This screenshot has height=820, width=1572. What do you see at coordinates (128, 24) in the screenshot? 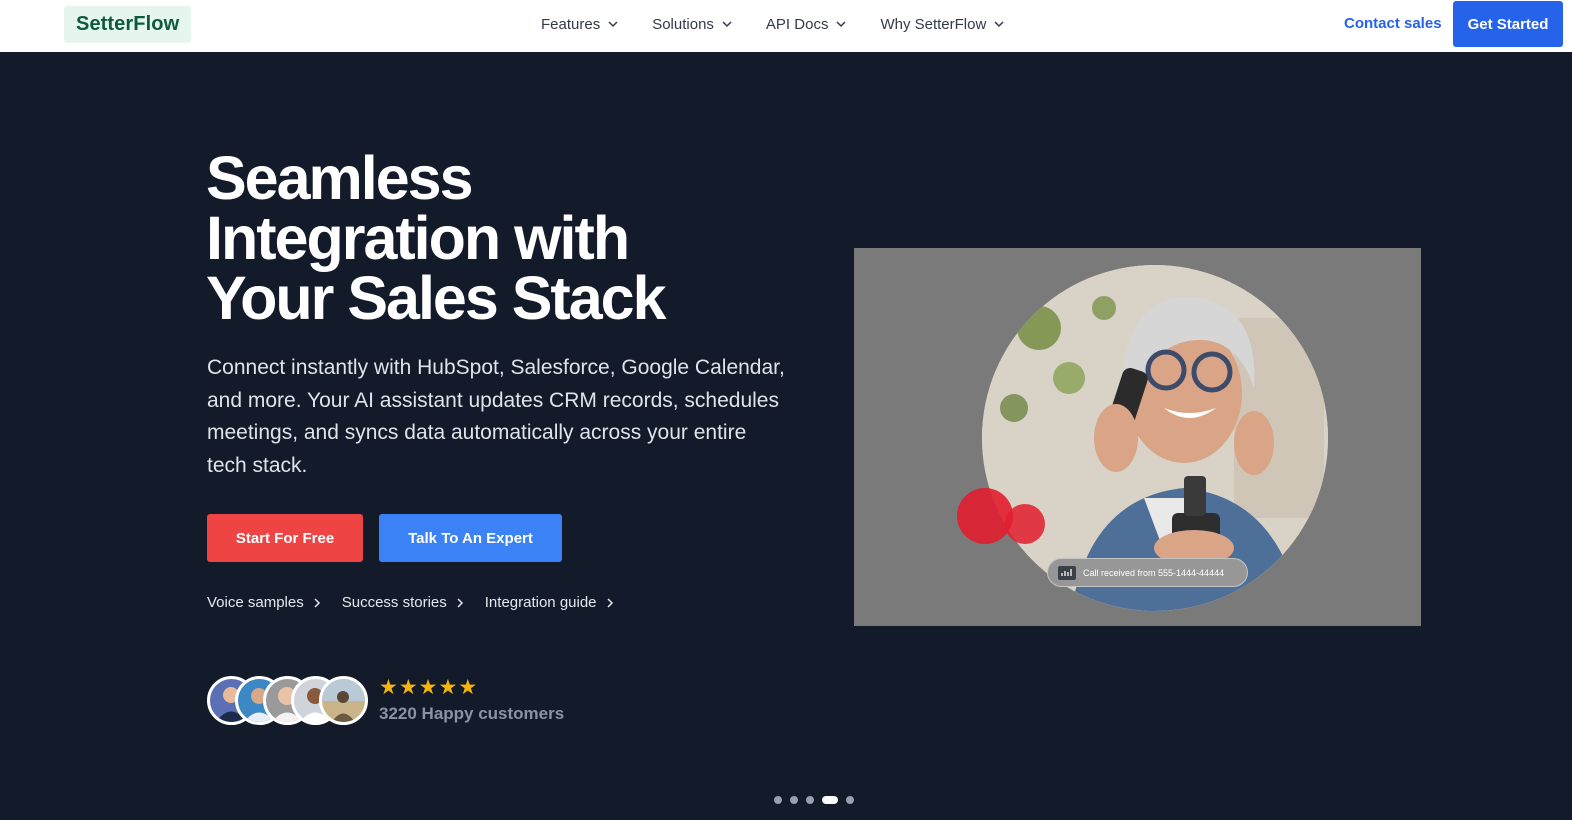
I see `brand-logo: SetterFlow` at bounding box center [128, 24].